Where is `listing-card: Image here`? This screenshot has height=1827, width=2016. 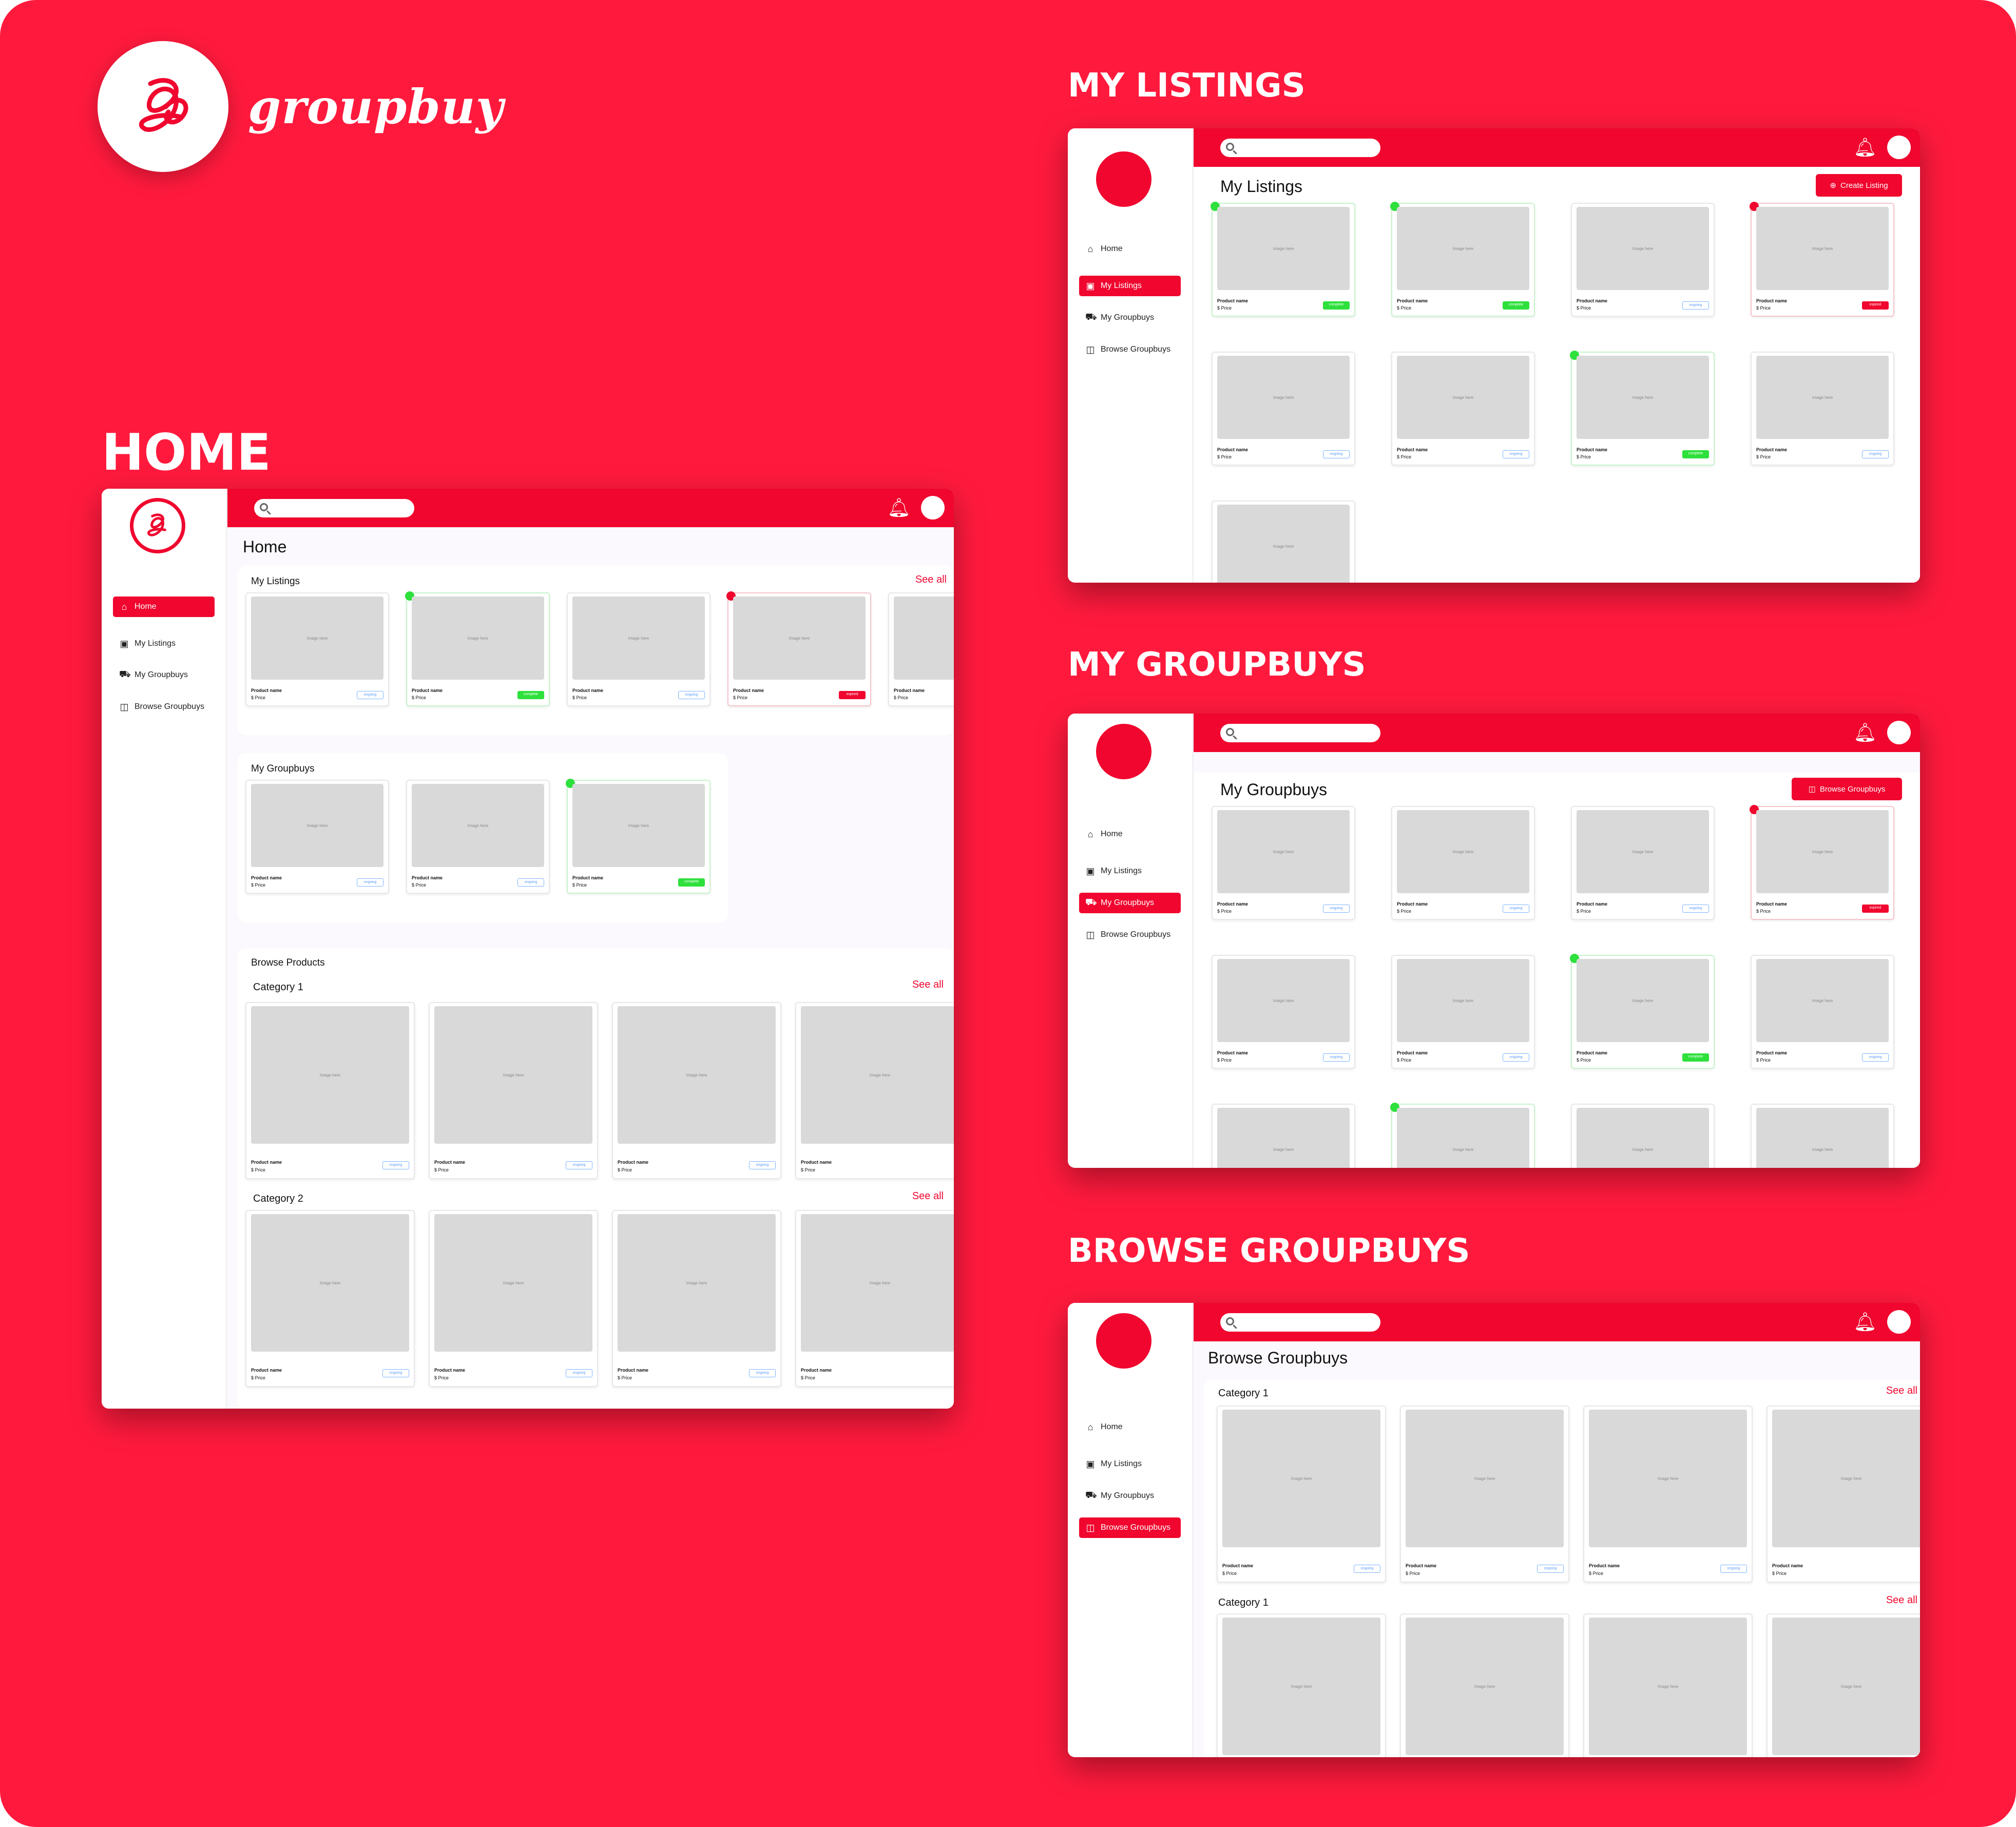 listing-card: Image here is located at coordinates (1284, 542).